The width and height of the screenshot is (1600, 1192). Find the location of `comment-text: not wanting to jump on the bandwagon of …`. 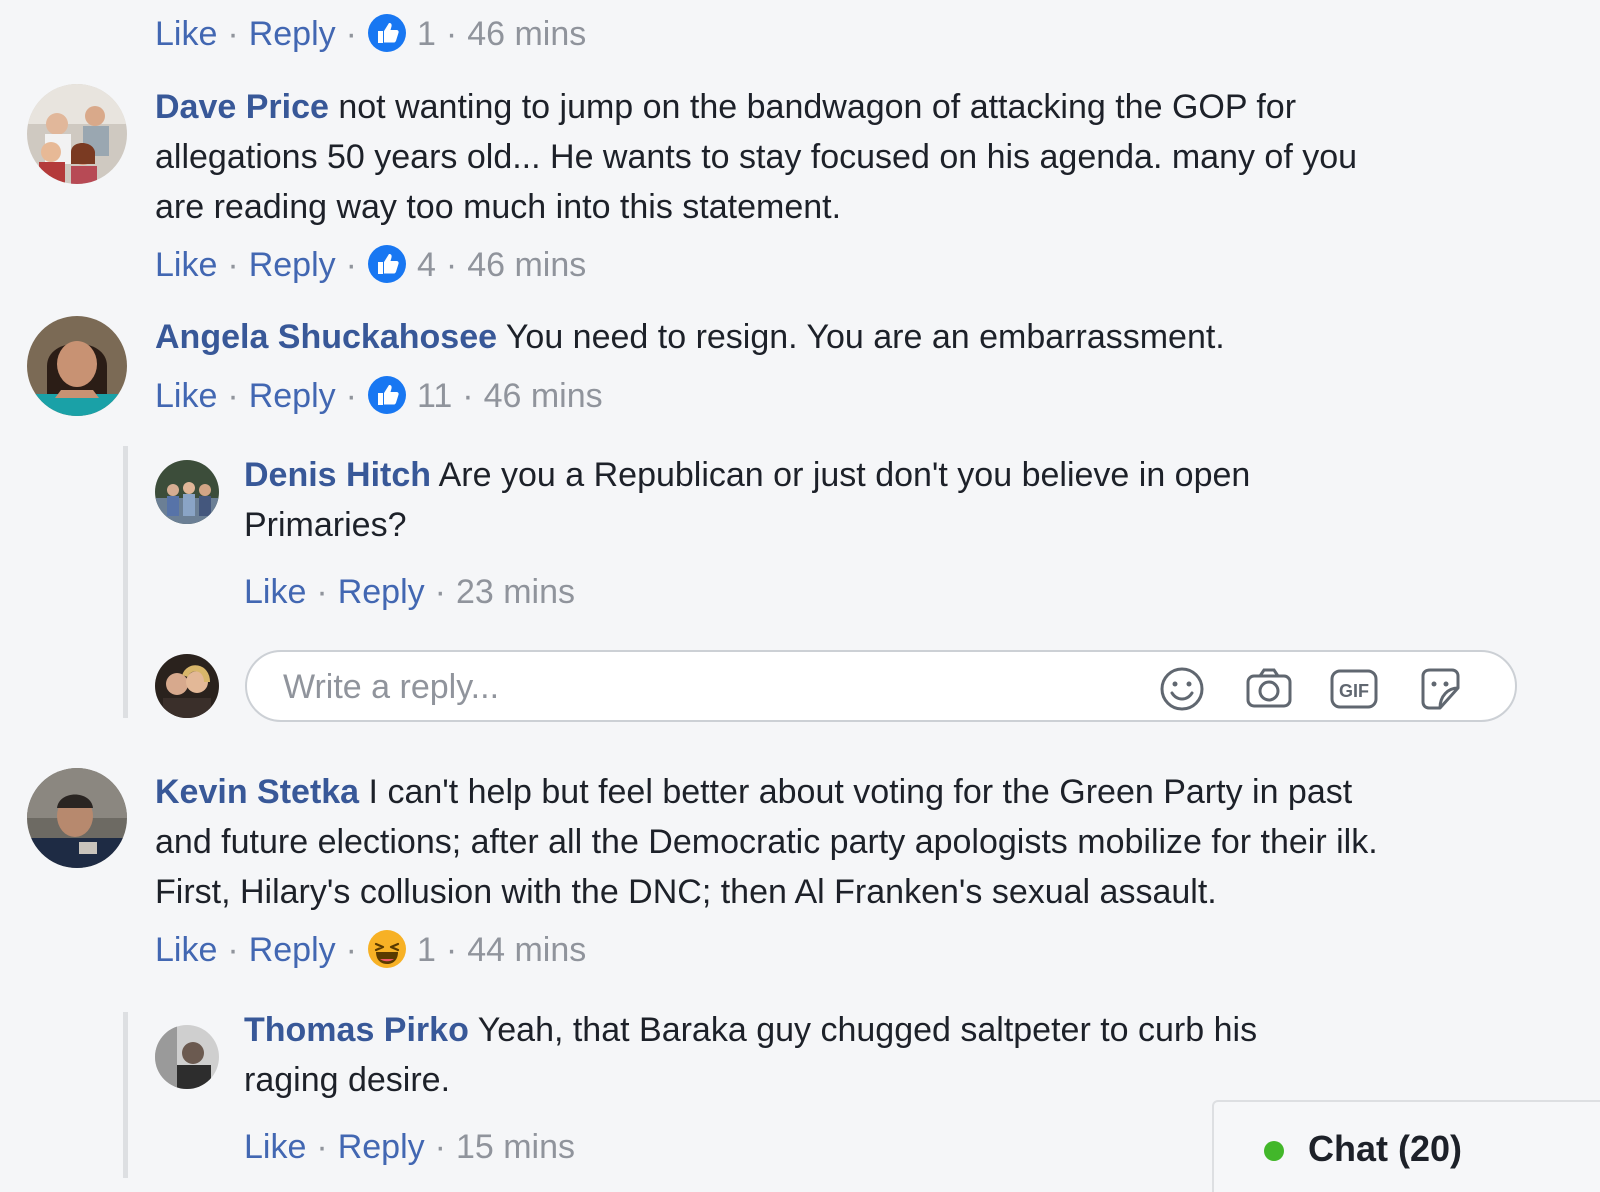

comment-text: not wanting to jump on the bandwagon of … is located at coordinates (817, 107).